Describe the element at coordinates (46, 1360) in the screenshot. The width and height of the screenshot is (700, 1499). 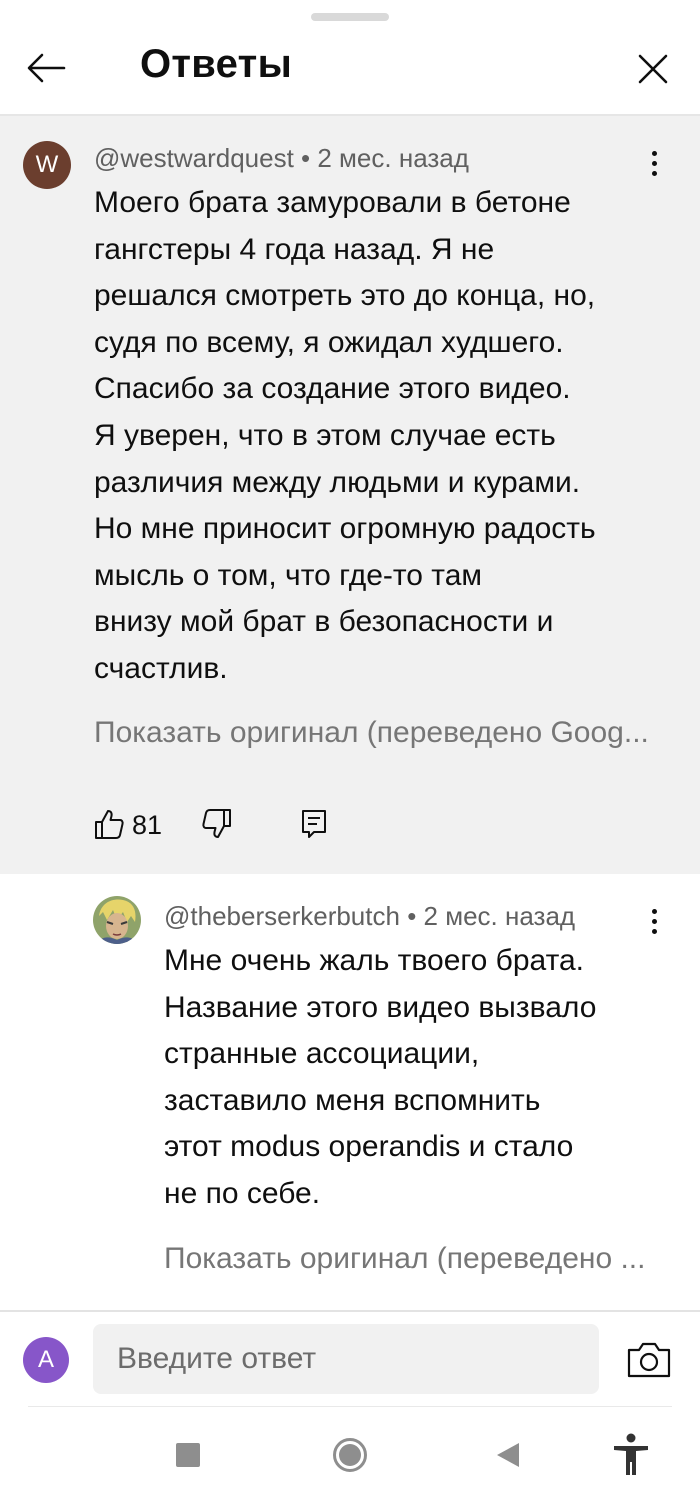
I see `user-avatar: A` at that location.